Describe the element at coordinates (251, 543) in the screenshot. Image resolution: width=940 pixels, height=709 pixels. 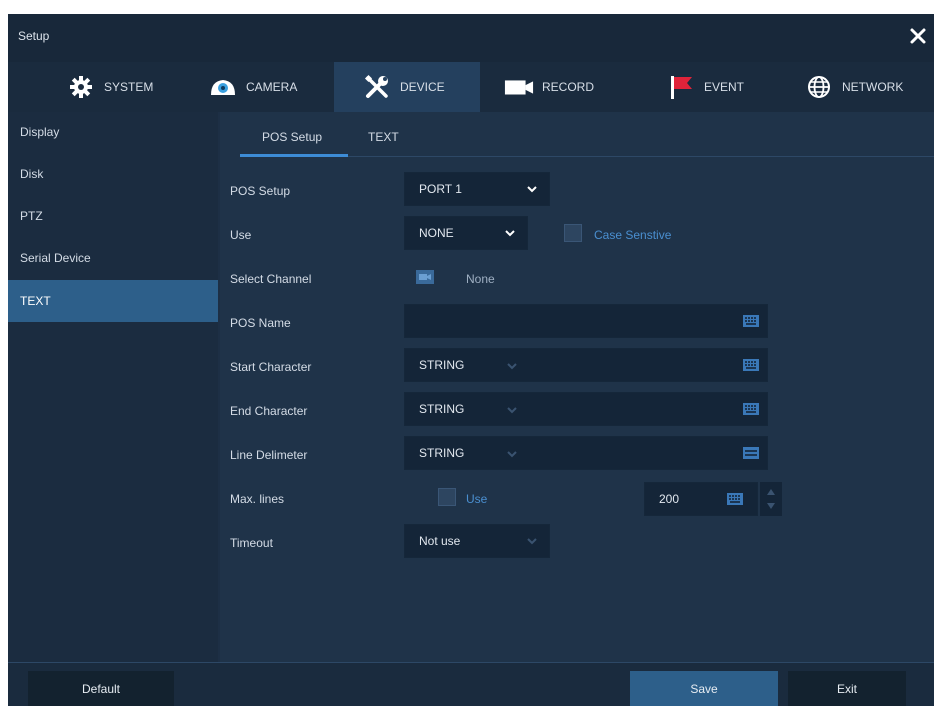
I see `timeout-label: Timeout` at that location.